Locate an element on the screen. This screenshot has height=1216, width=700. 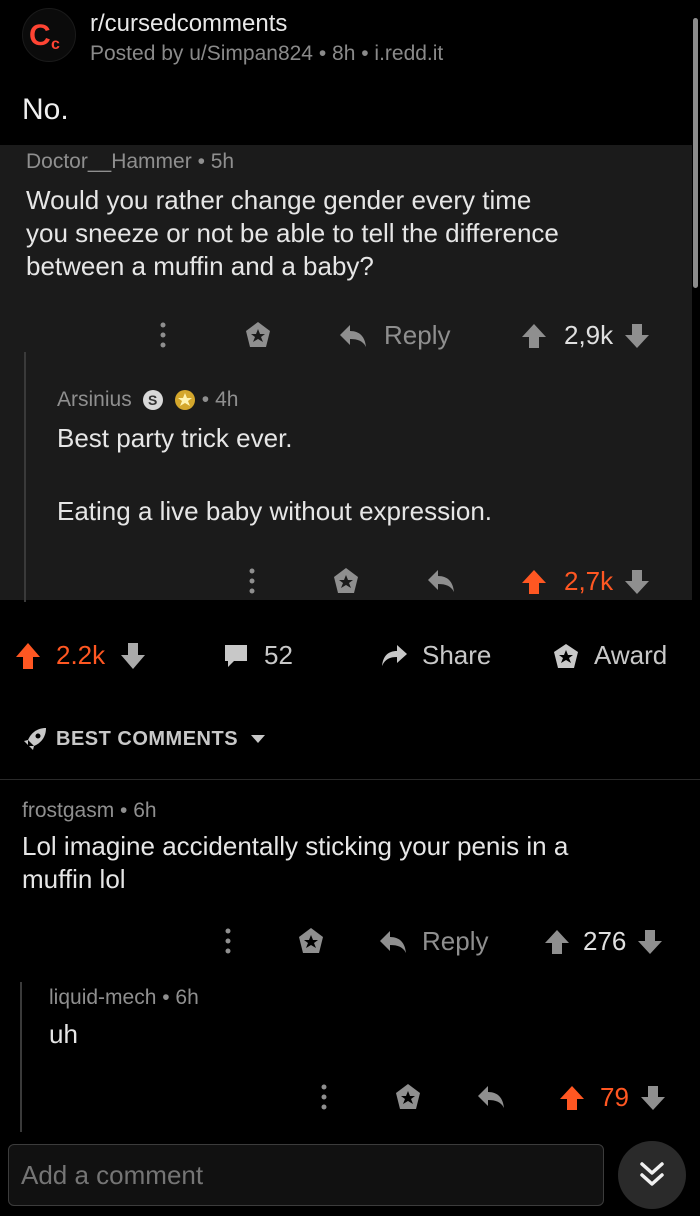
comment-count: 52 is located at coordinates (278, 655).